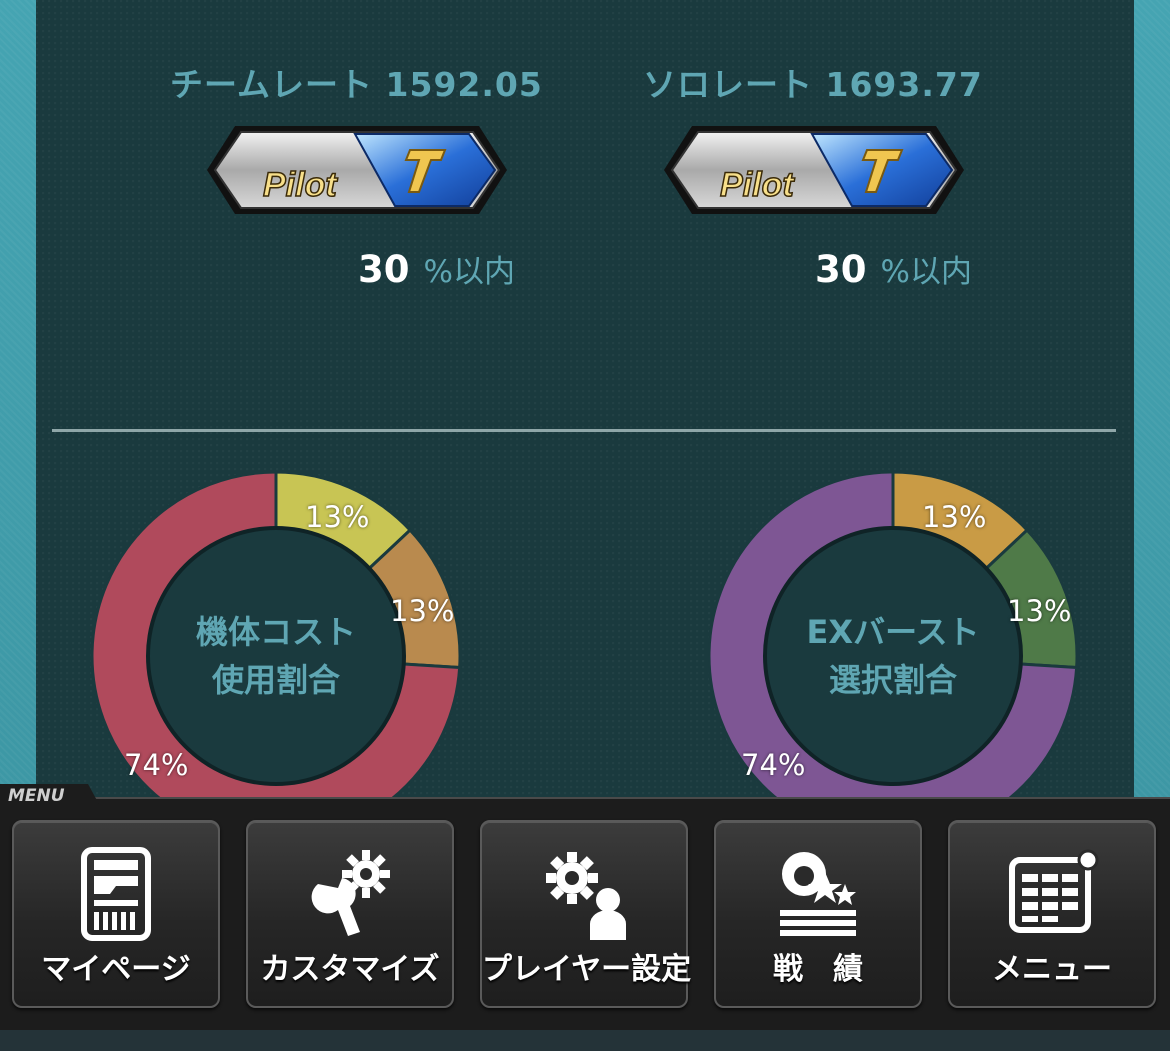 The image size is (1170, 1051). What do you see at coordinates (757, 185) in the screenshot?
I see `solo-badge-text: Pilot` at bounding box center [757, 185].